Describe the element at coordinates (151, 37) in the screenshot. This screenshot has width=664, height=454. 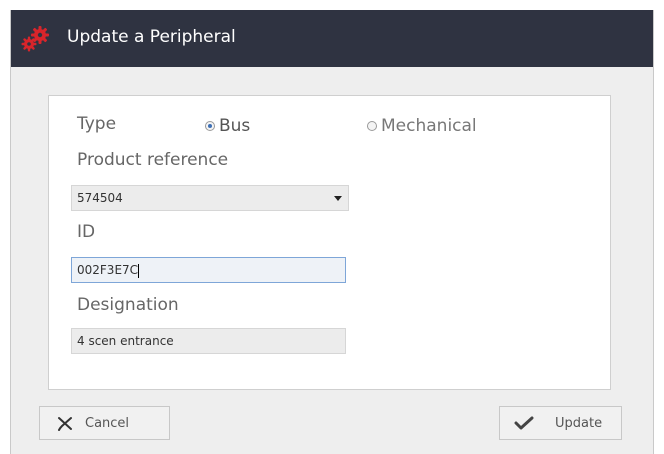
I see `dialog-title: Update a Peripheral` at that location.